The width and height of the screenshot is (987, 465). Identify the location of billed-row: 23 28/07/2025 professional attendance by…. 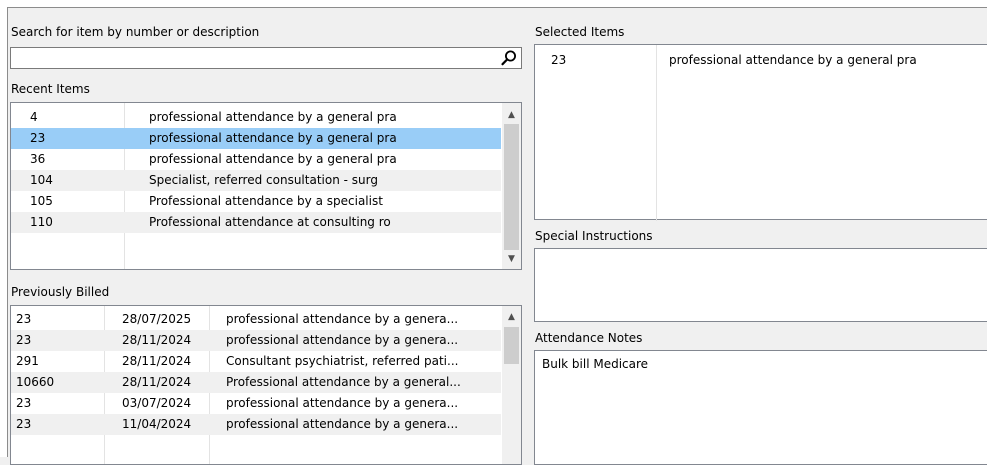
(256, 319).